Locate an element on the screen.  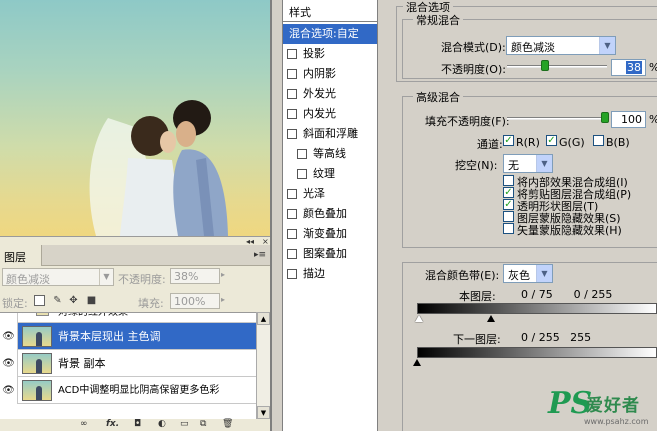
this-layer-black-point-slider is located at coordinates (419, 318).